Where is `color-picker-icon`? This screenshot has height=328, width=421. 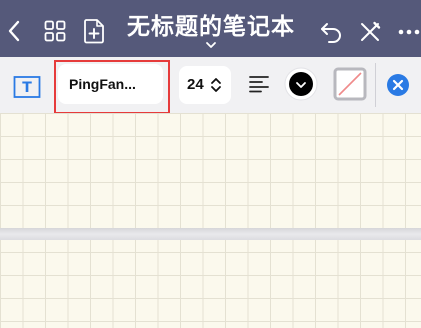 color-picker-icon is located at coordinates (301, 84).